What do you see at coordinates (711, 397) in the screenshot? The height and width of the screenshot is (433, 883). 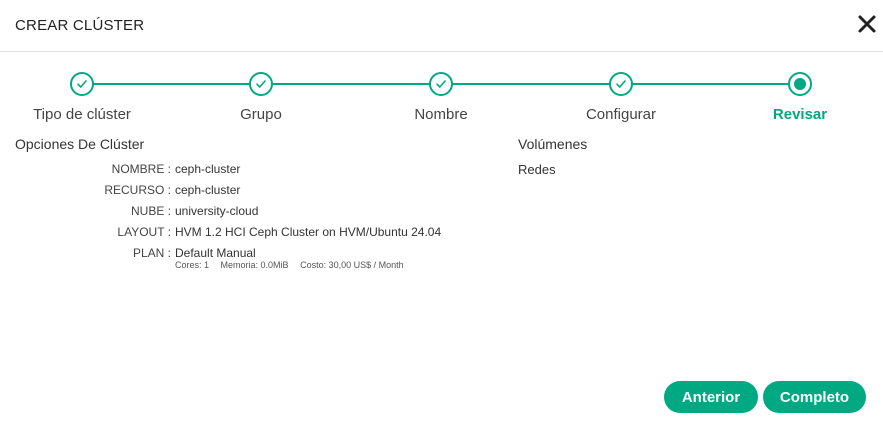 I see `previous-button: Anterior` at bounding box center [711, 397].